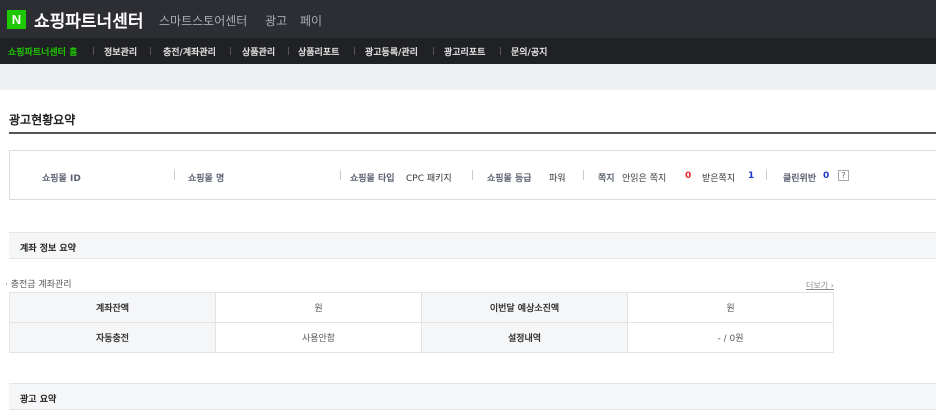 This screenshot has width=936, height=412. I want to click on topnav-smartstore: 스마트스토어센터, so click(203, 20).